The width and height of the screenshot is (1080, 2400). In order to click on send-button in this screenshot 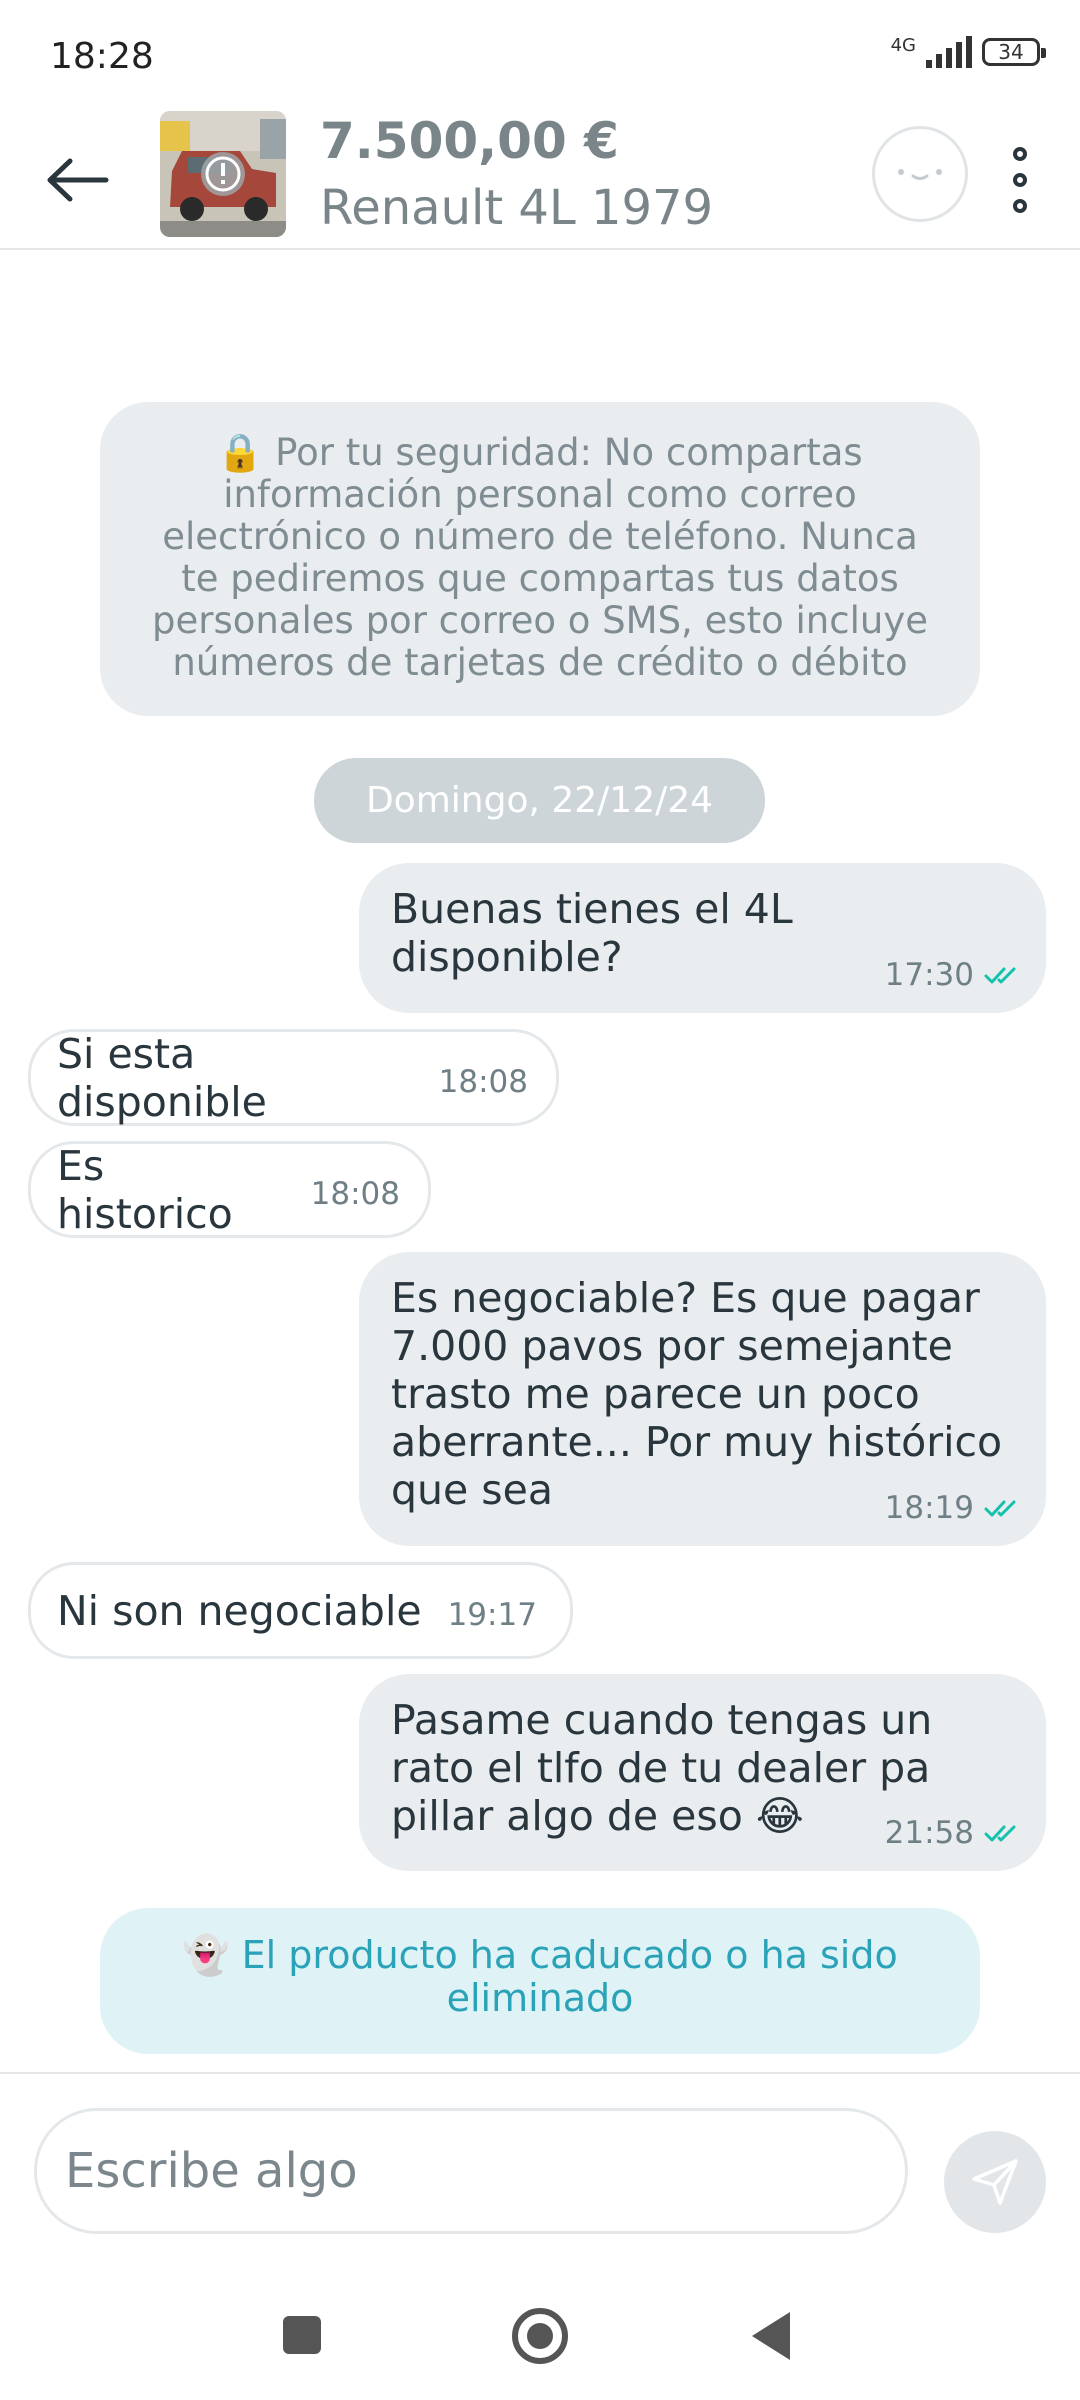, I will do `click(995, 2182)`.